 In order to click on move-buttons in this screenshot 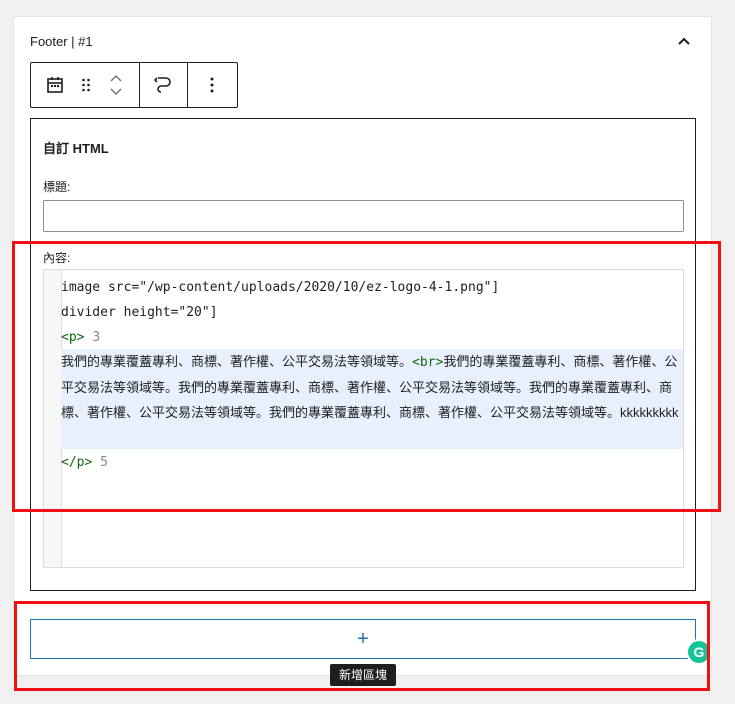, I will do `click(116, 85)`.